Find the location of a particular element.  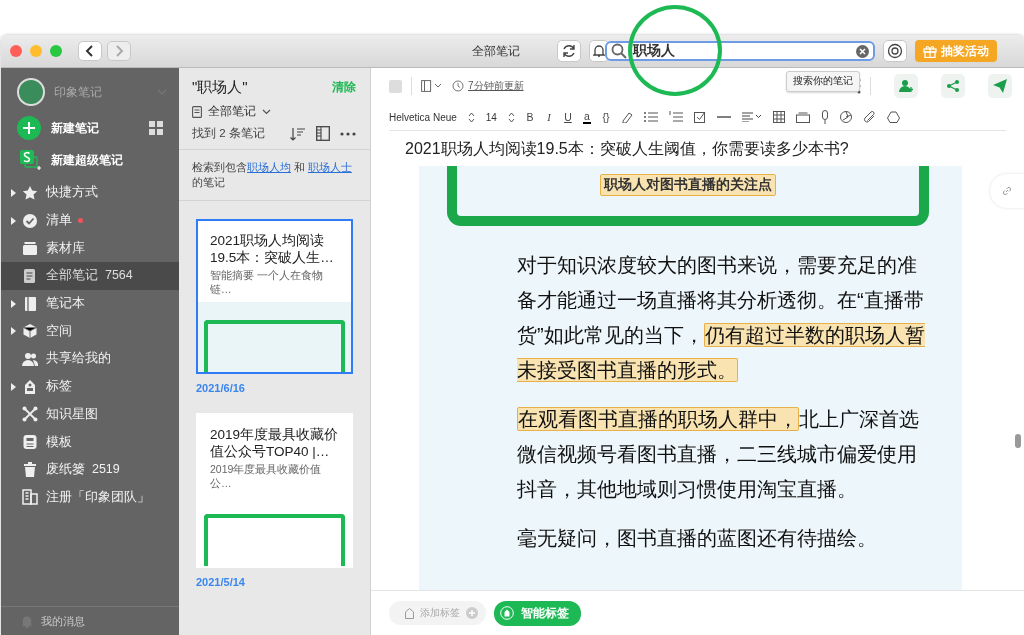

layout-dropdown-icon is located at coordinates (432, 86).